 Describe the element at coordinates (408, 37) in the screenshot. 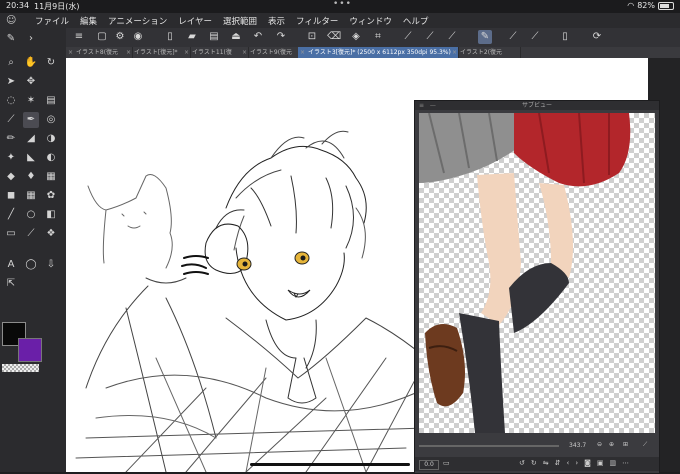

I see `ruler-icon: ⟋` at that location.